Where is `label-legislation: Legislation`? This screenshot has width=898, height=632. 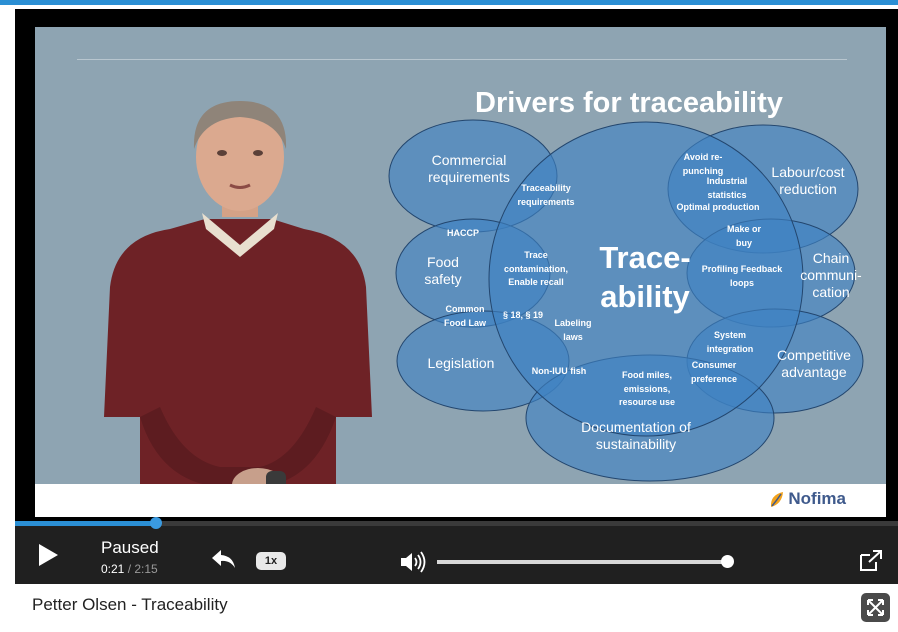 label-legislation: Legislation is located at coordinates (461, 363).